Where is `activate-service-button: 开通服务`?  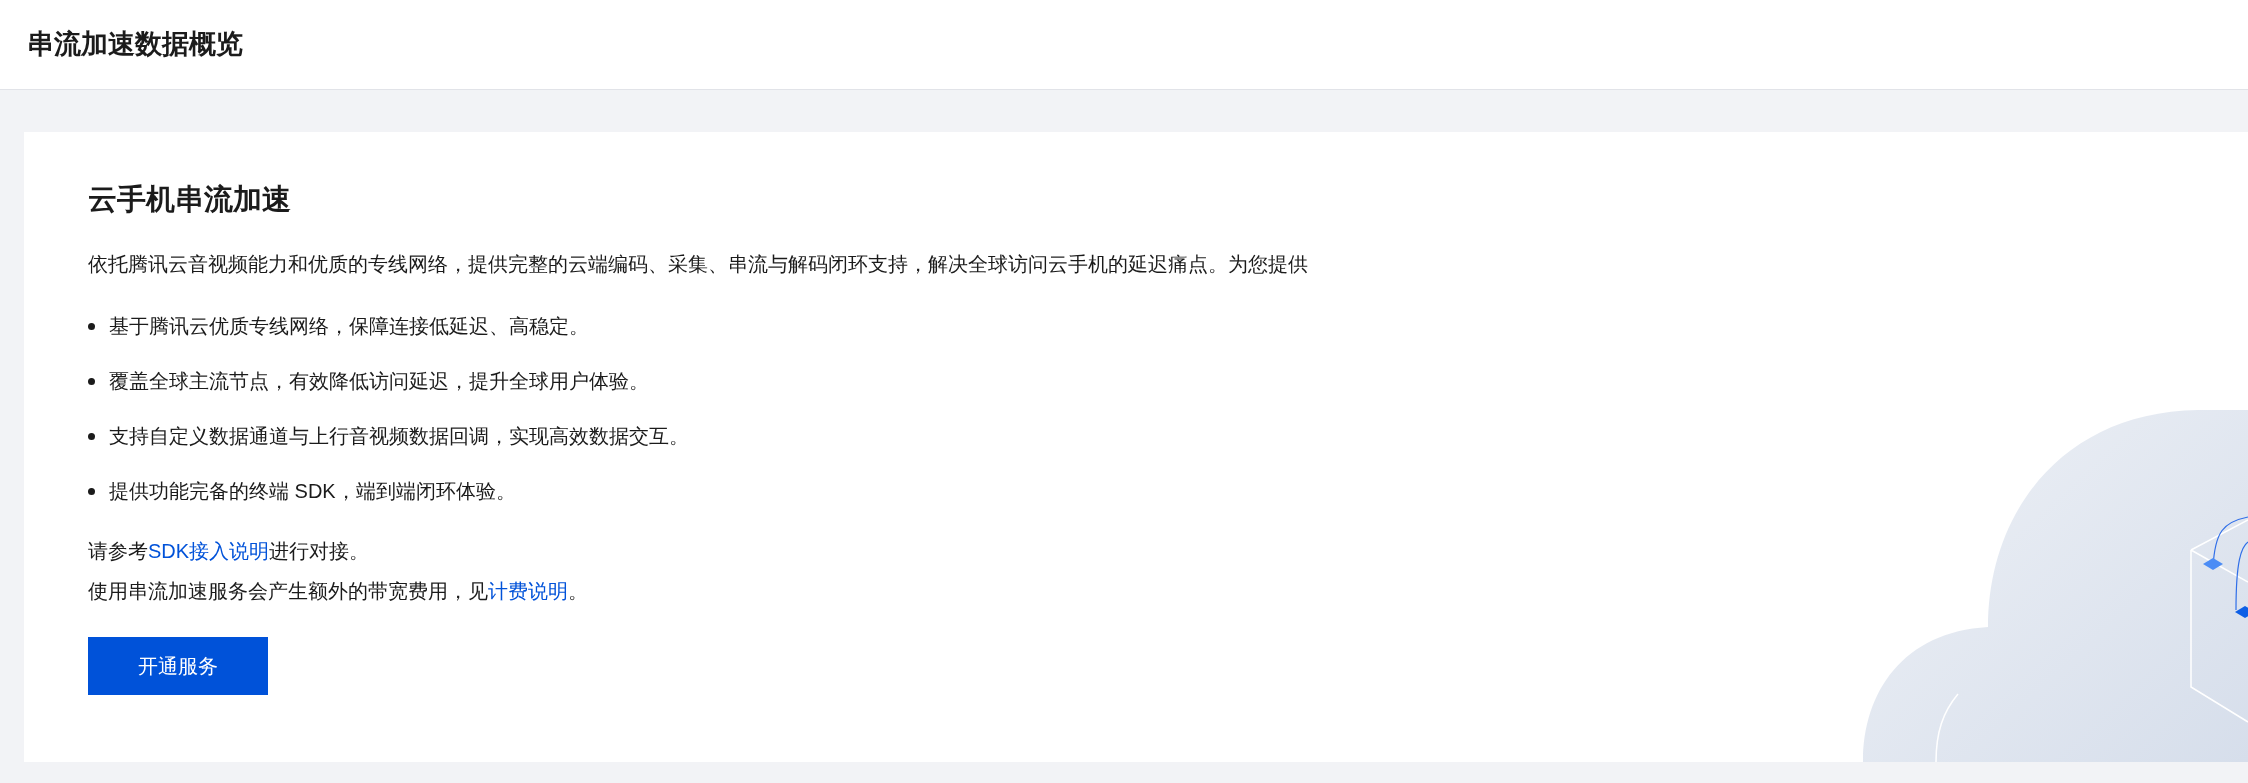 activate-service-button: 开通服务 is located at coordinates (178, 665).